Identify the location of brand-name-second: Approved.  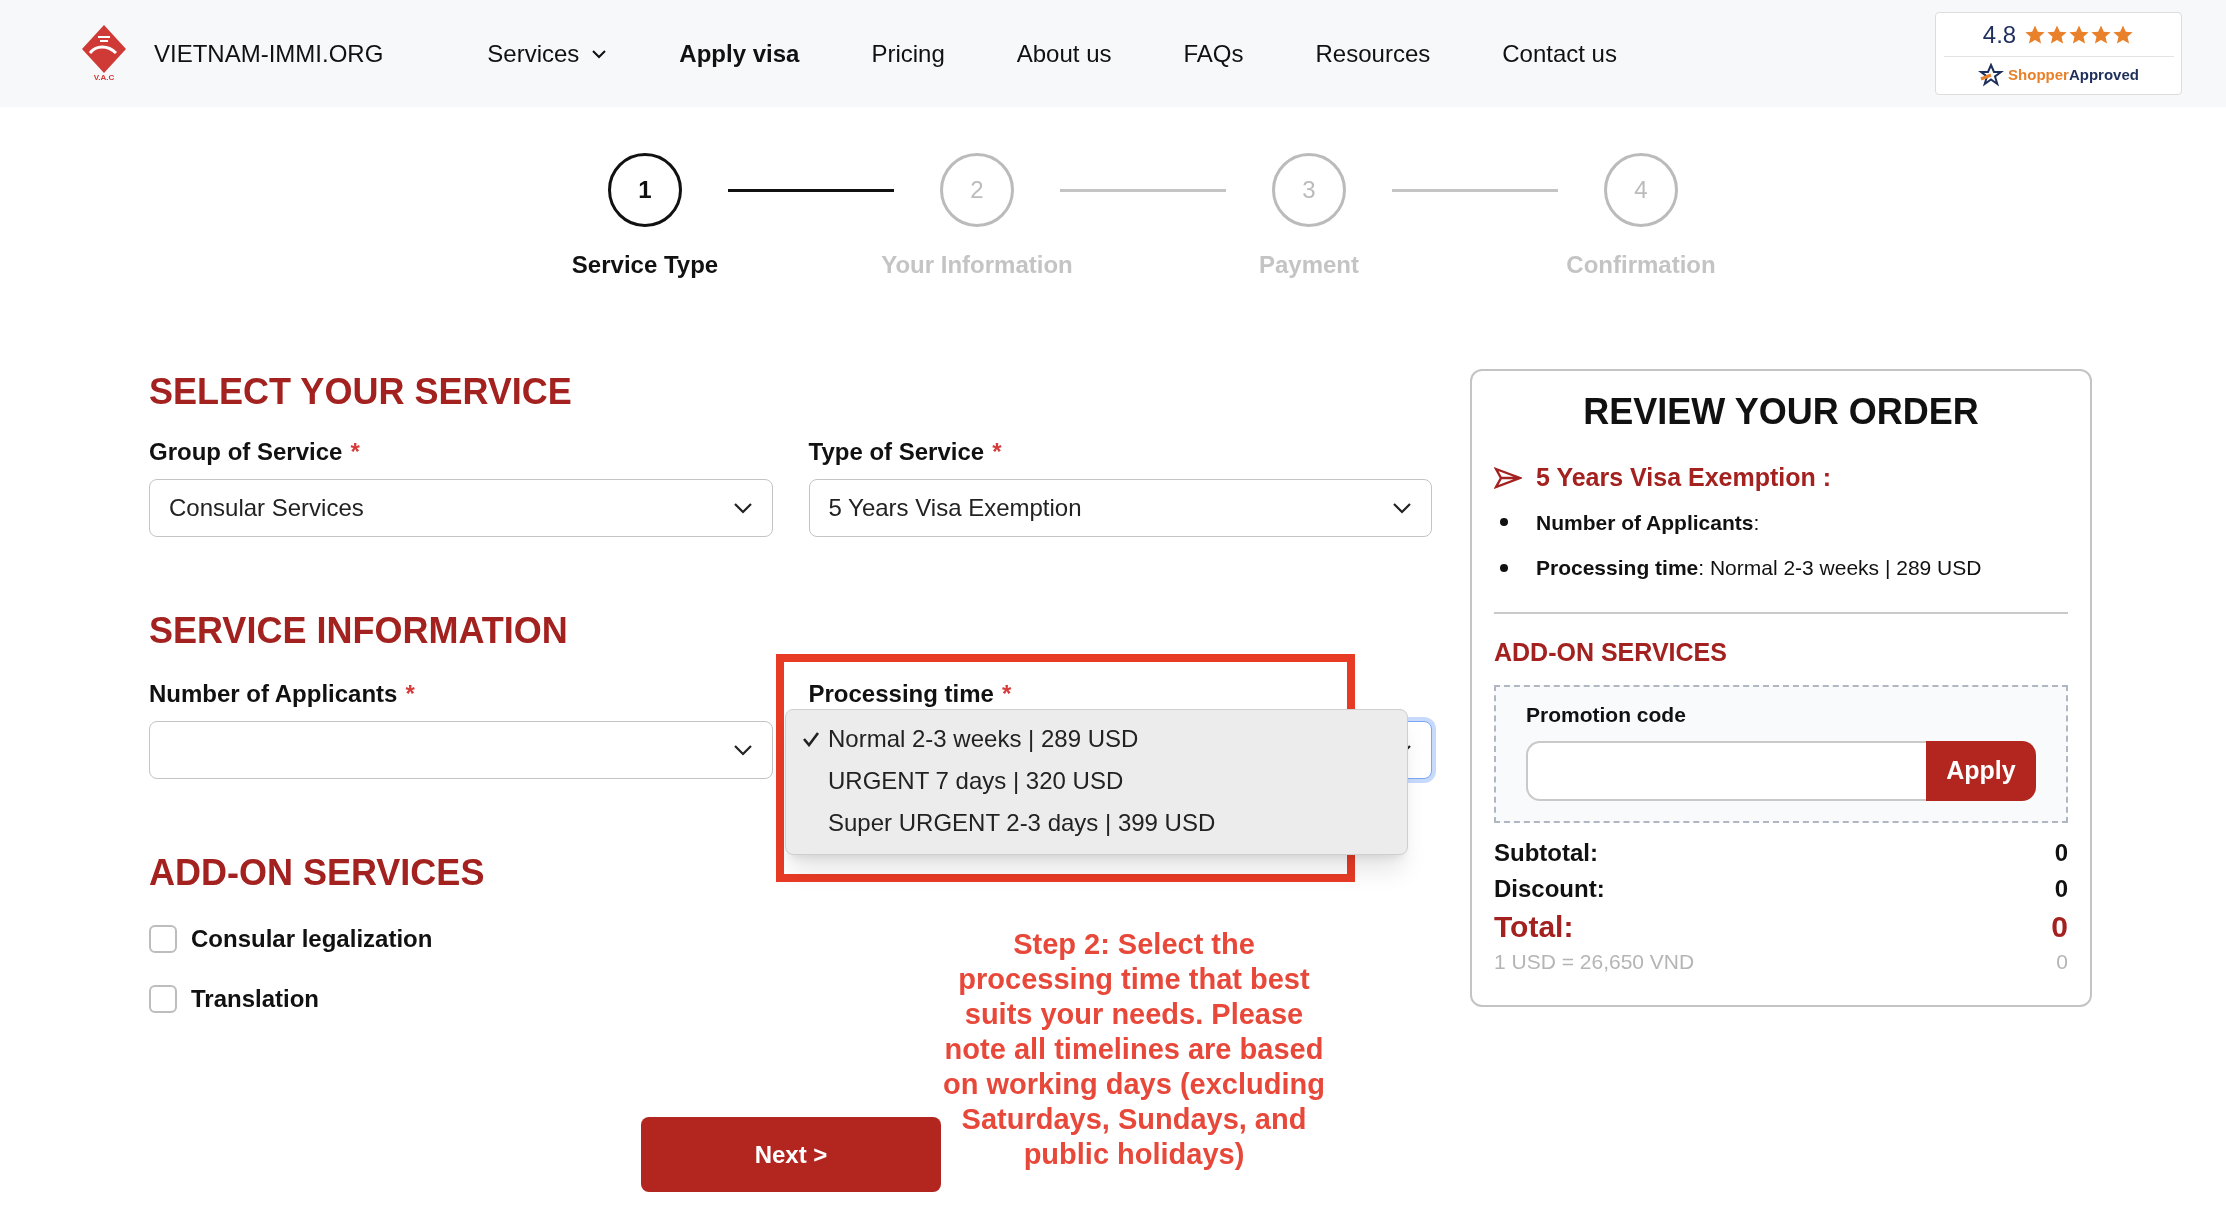
(2103, 74).